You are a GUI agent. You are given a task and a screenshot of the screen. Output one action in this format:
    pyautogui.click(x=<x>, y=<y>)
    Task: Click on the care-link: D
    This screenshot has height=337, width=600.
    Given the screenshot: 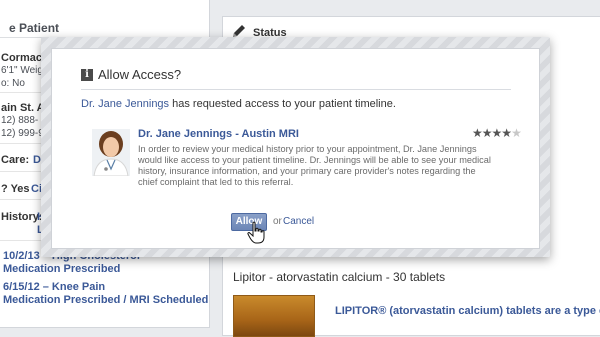 What is the action you would take?
    pyautogui.click(x=37, y=160)
    